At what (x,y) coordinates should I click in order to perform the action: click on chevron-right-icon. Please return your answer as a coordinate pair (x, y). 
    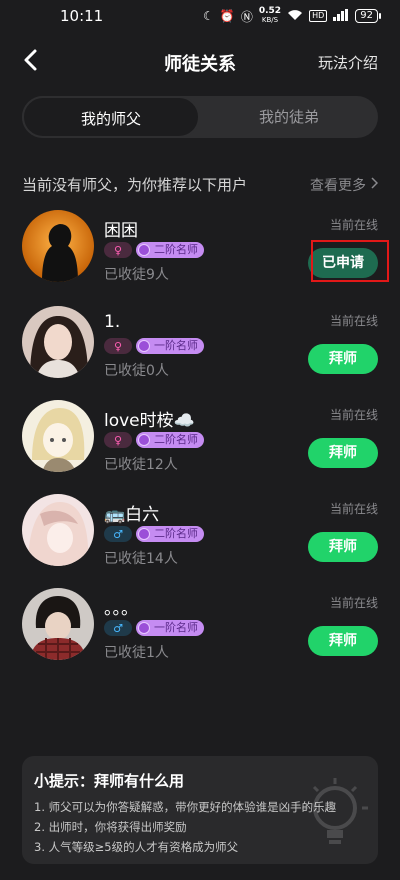
    Looking at the image, I should click on (374, 185).